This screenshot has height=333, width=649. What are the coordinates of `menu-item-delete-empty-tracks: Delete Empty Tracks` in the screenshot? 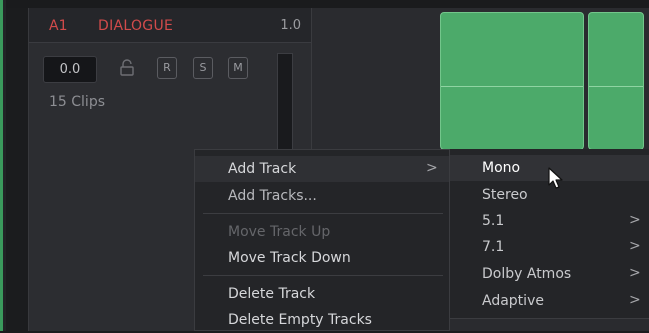 It's located at (322, 320).